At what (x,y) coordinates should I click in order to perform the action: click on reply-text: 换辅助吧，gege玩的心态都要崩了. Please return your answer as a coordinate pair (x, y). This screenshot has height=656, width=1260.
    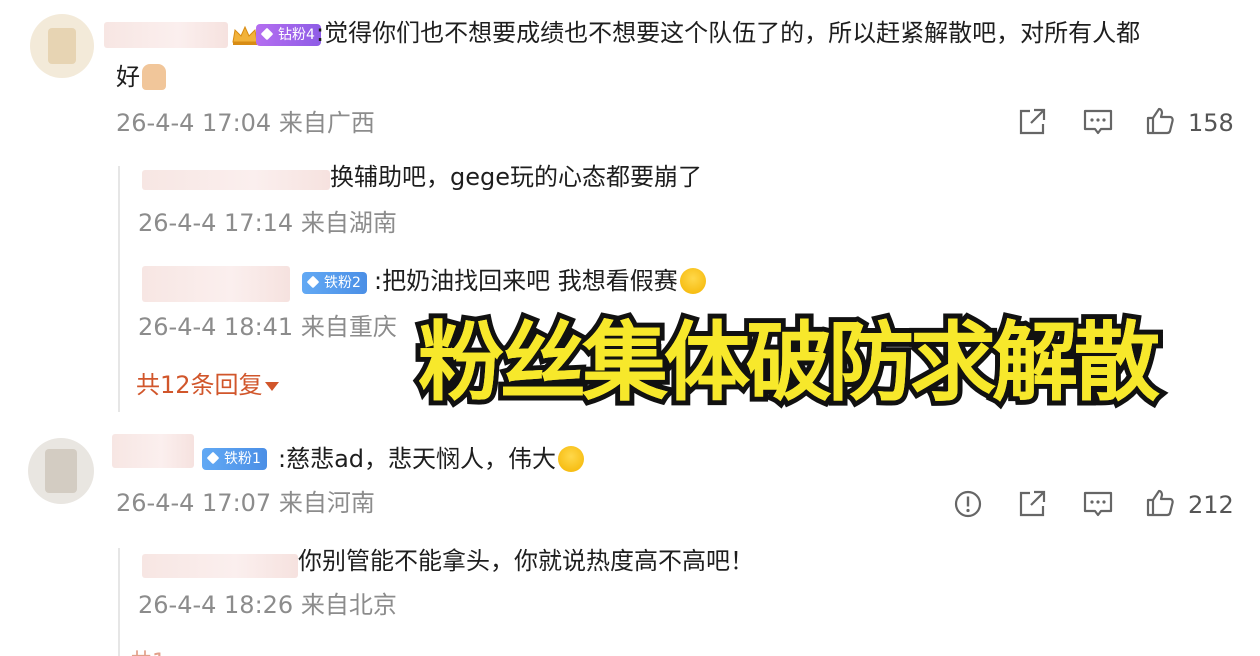
    Looking at the image, I should click on (516, 177).